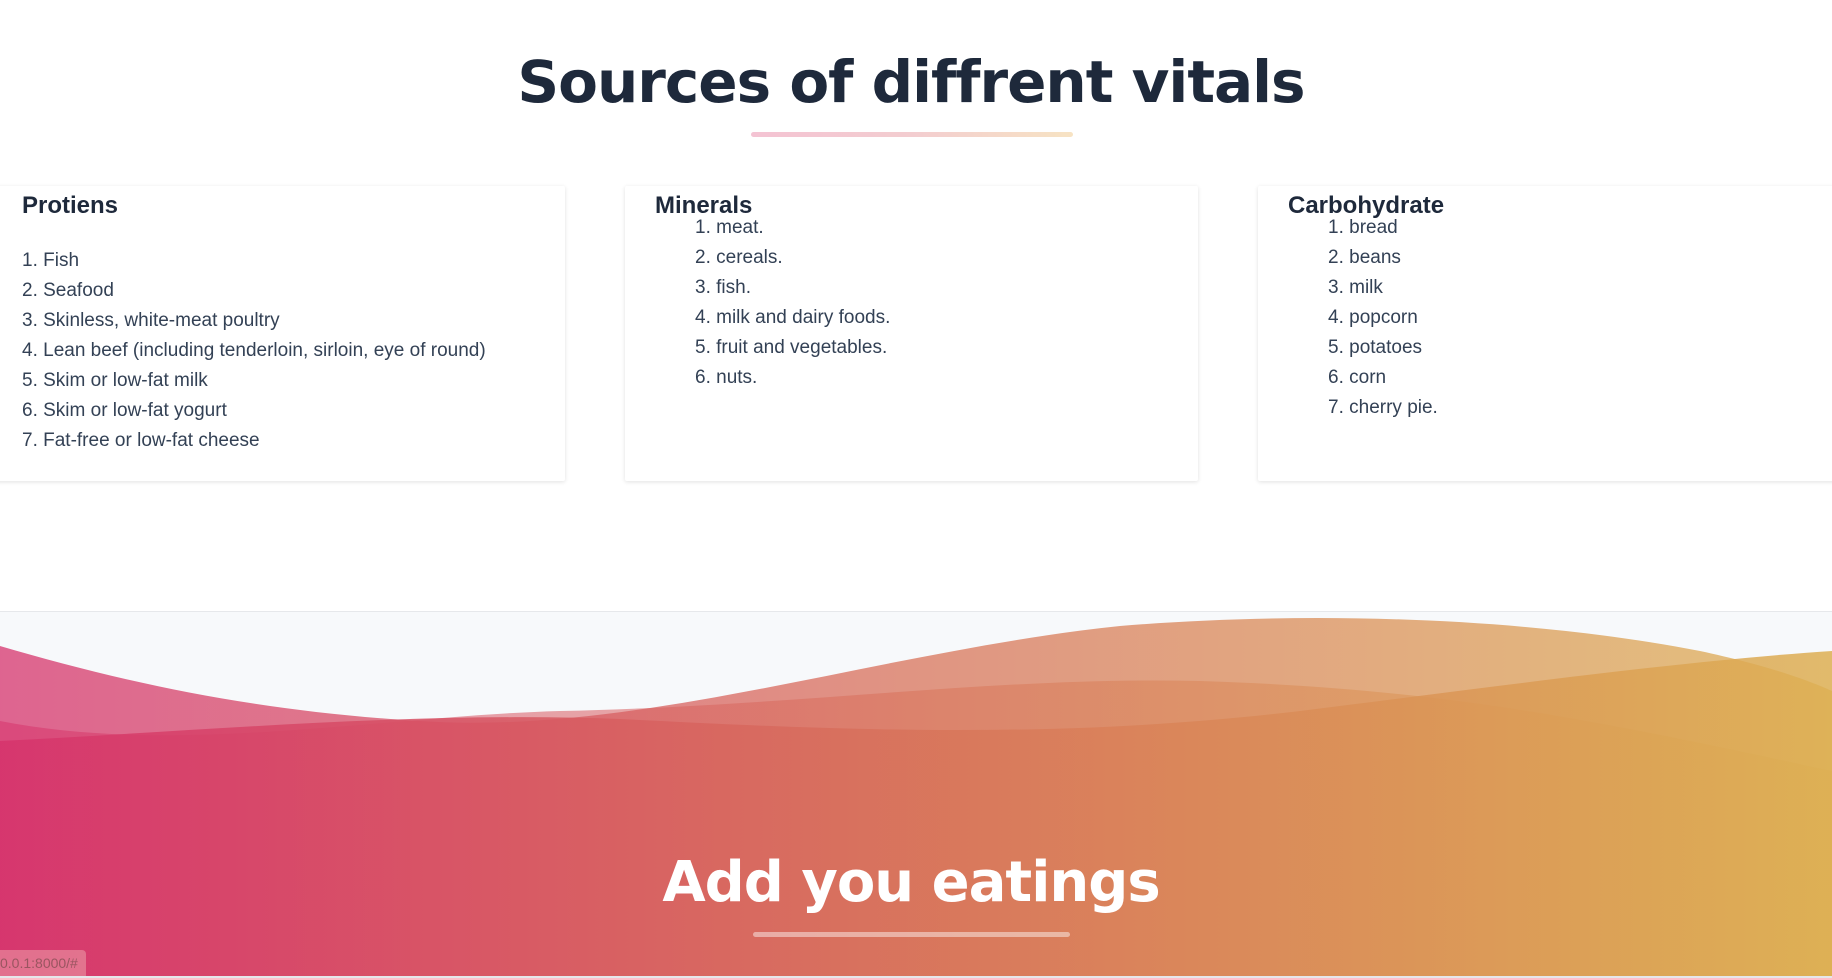 The height and width of the screenshot is (978, 1832). Describe the element at coordinates (43, 963) in the screenshot. I see `status-bar-url: 0.0.1:8000/#` at that location.